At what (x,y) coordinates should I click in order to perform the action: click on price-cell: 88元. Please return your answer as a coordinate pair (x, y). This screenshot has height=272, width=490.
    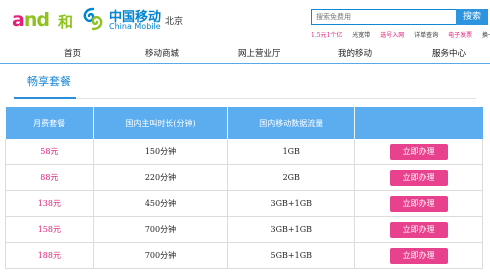
    Looking at the image, I should click on (49, 177).